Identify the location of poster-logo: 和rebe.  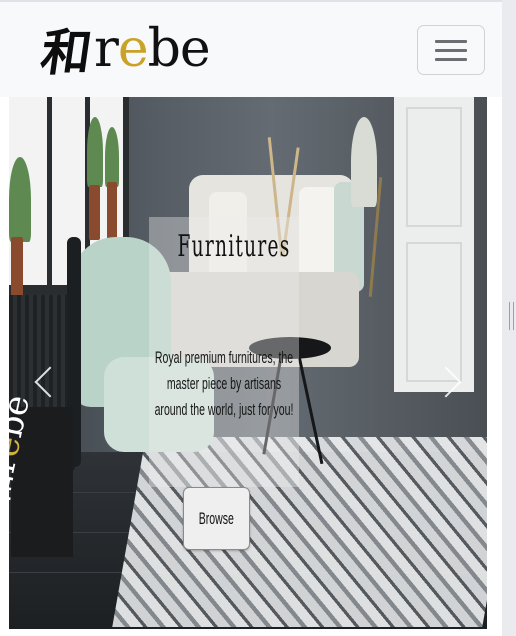
(23, 450).